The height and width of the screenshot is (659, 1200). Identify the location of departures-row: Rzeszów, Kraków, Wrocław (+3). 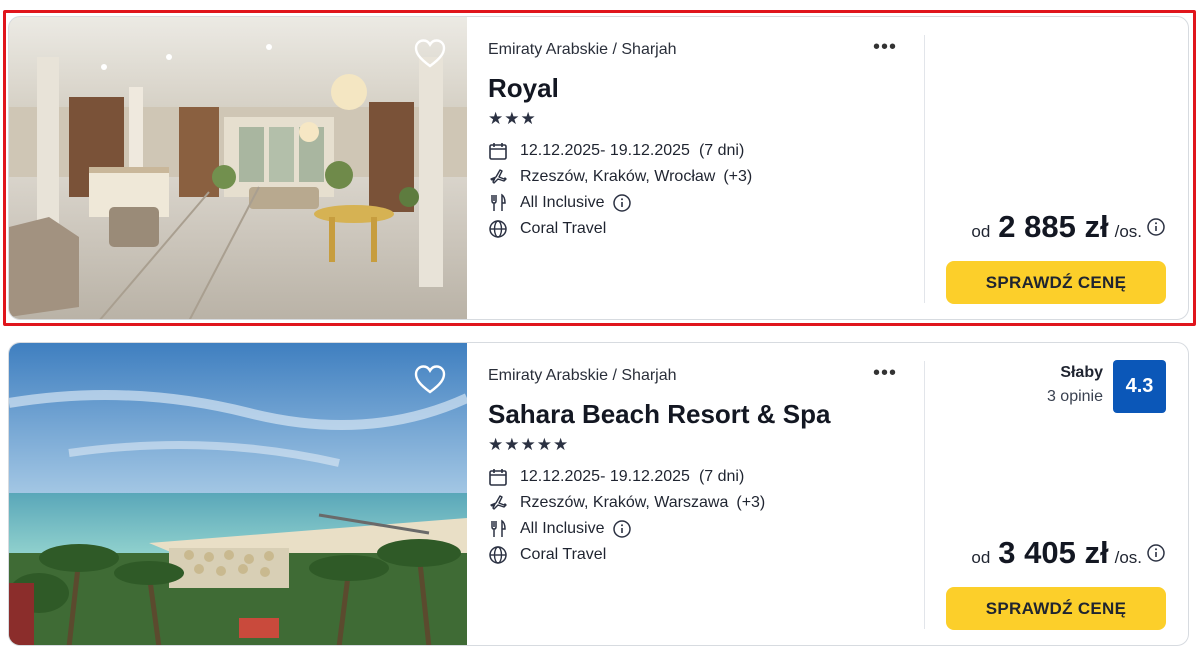
(620, 177).